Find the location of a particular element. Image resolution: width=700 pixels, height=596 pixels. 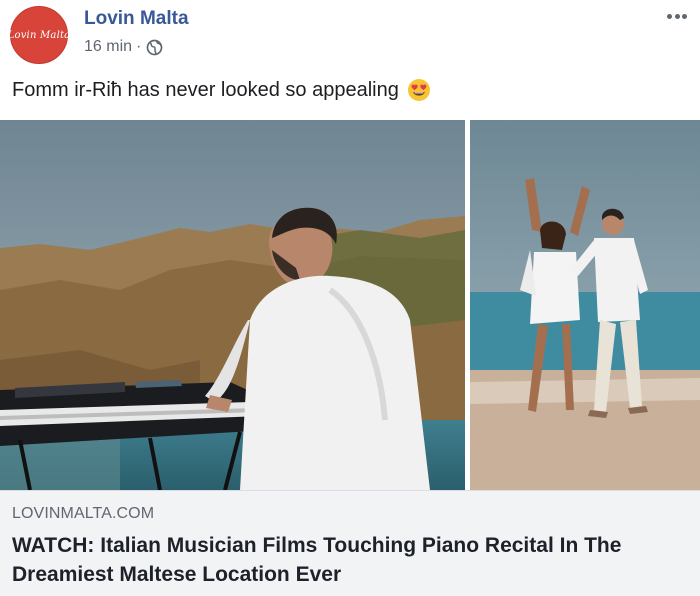

post-header: Lovin Malta Lovin Malta 16 min · is located at coordinates (350, 35).